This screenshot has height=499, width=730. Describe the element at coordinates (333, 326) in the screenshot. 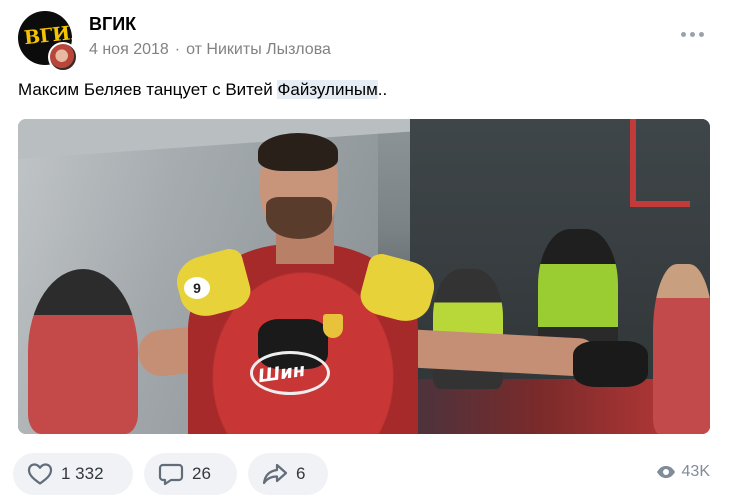

I see `club-badge` at that location.